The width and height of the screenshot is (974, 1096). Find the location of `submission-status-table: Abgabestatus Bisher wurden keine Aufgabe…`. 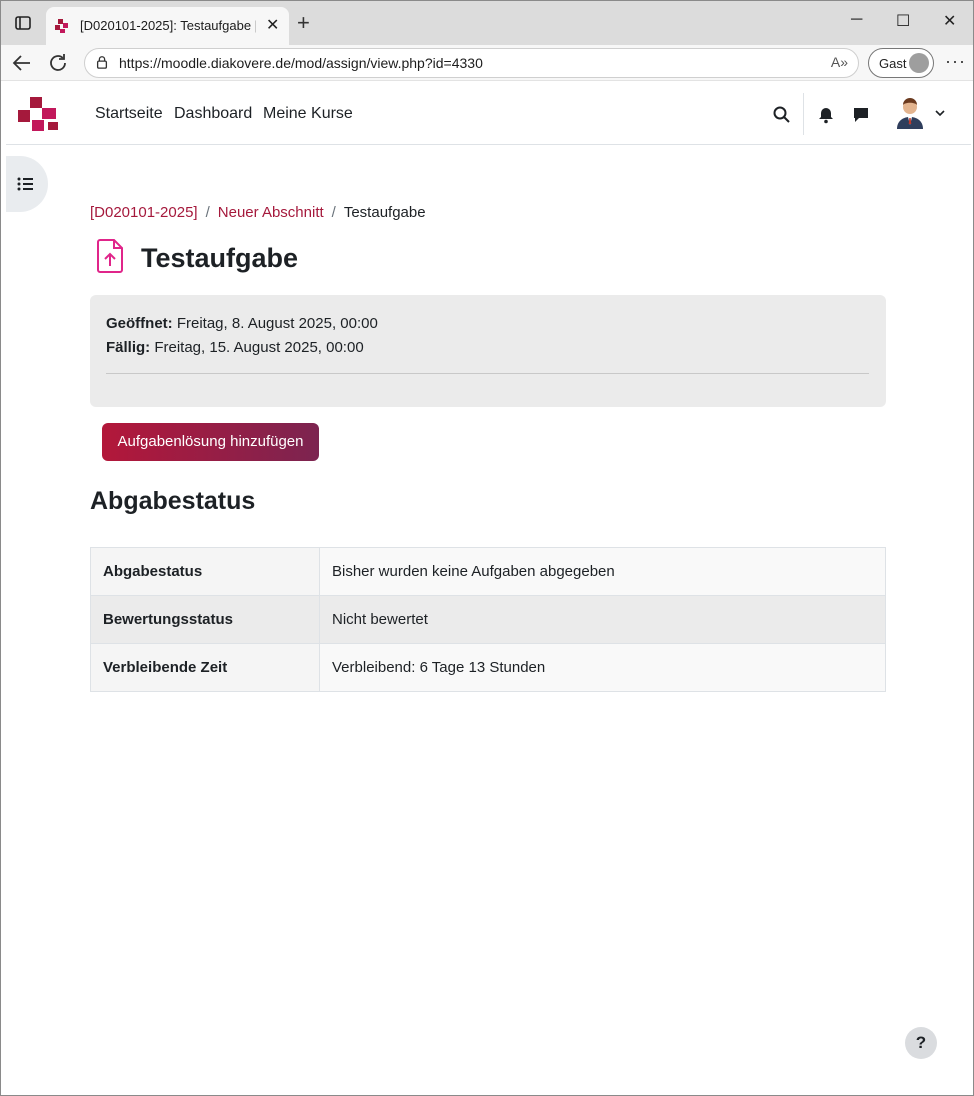

submission-status-table: Abgabestatus Bisher wurden keine Aufgabe… is located at coordinates (488, 619).